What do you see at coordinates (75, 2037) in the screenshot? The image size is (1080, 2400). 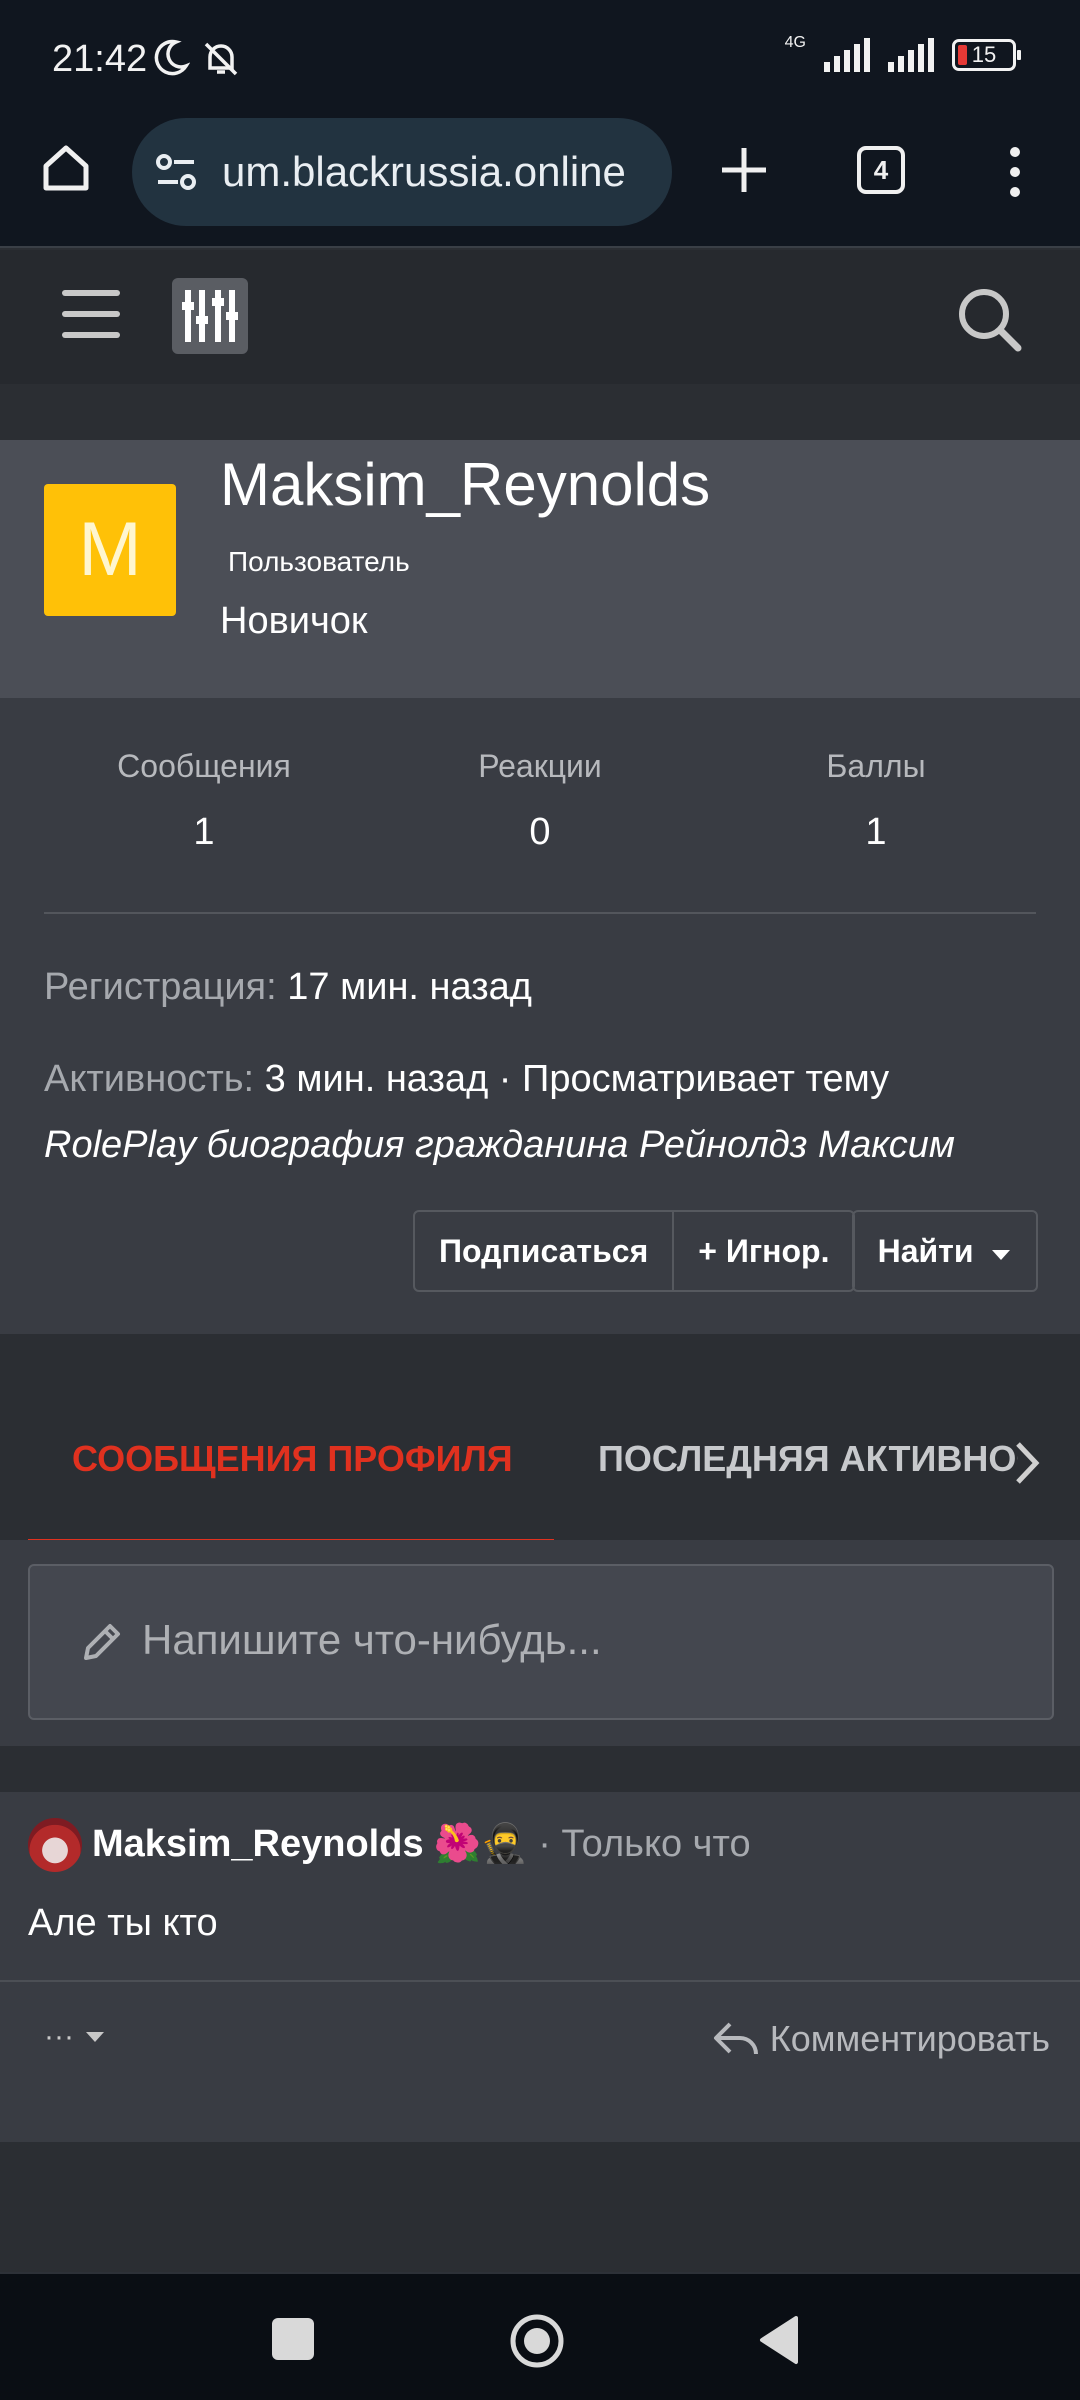 I see `post-more-menu: ···` at bounding box center [75, 2037].